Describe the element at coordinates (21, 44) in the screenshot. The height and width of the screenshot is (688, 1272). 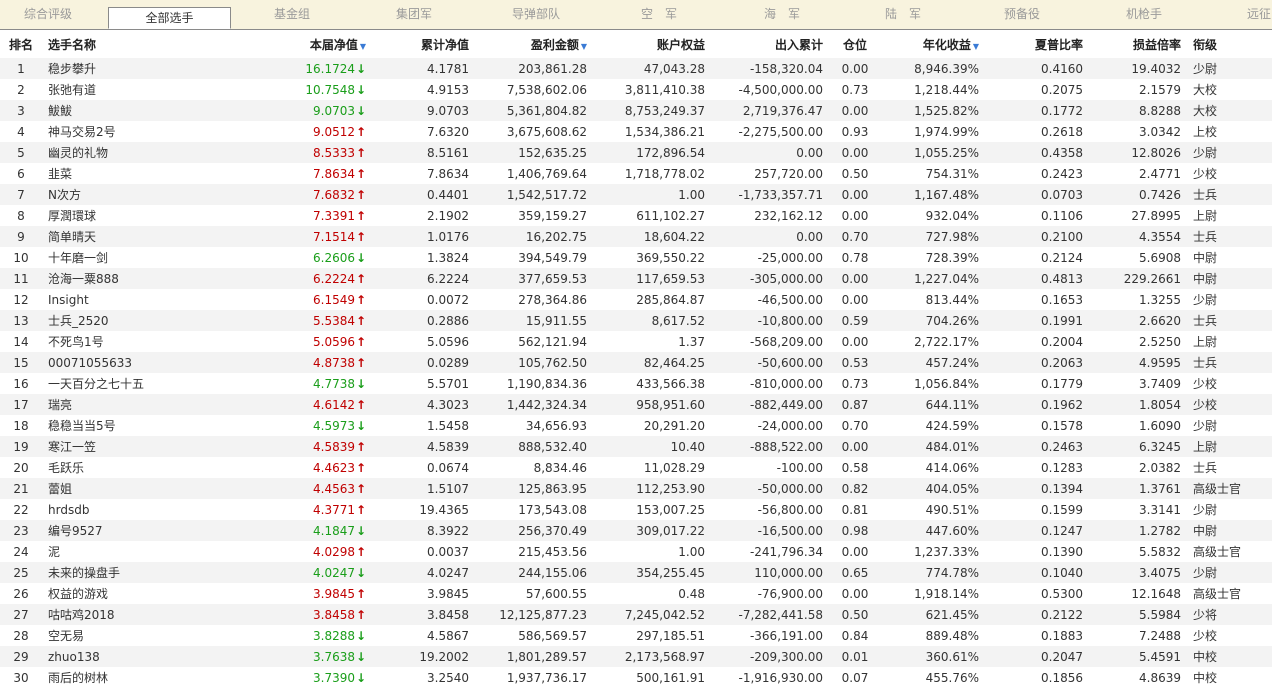
I see `column-header: 排名` at that location.